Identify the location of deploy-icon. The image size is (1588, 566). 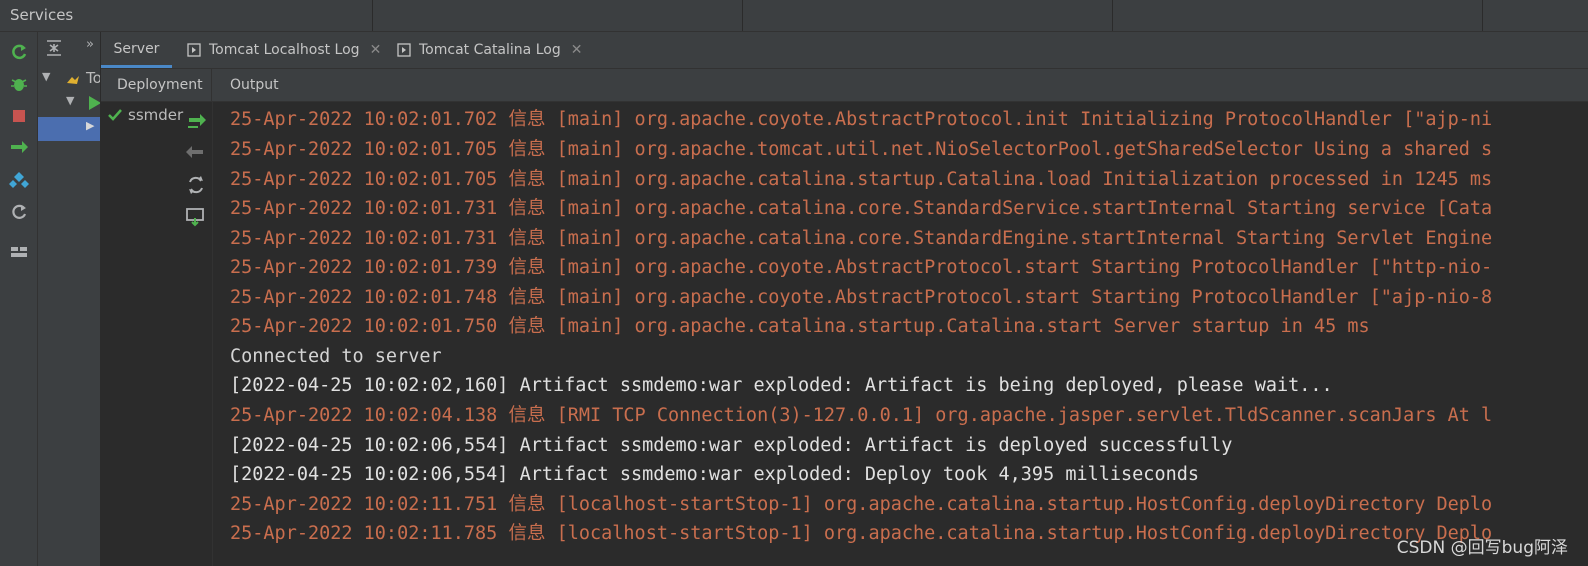
(19, 148).